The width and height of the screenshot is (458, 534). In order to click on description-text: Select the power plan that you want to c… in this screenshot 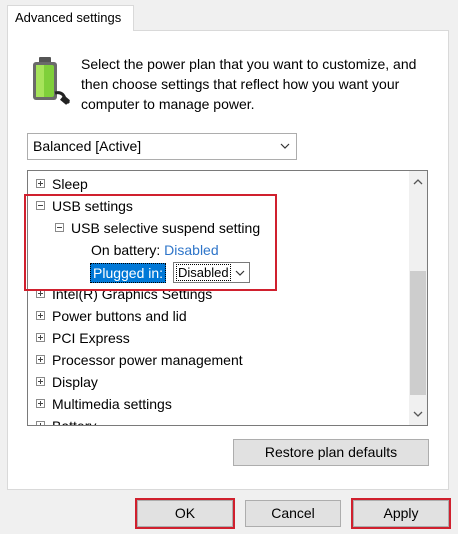, I will do `click(249, 84)`.